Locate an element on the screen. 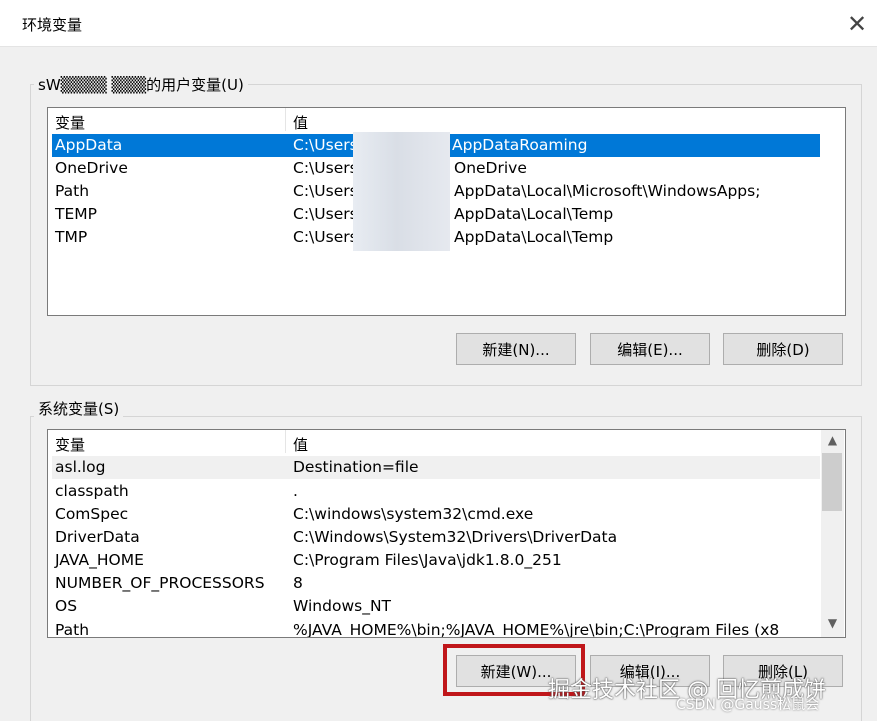 The image size is (877, 721). variable-name: AppData is located at coordinates (89, 145).